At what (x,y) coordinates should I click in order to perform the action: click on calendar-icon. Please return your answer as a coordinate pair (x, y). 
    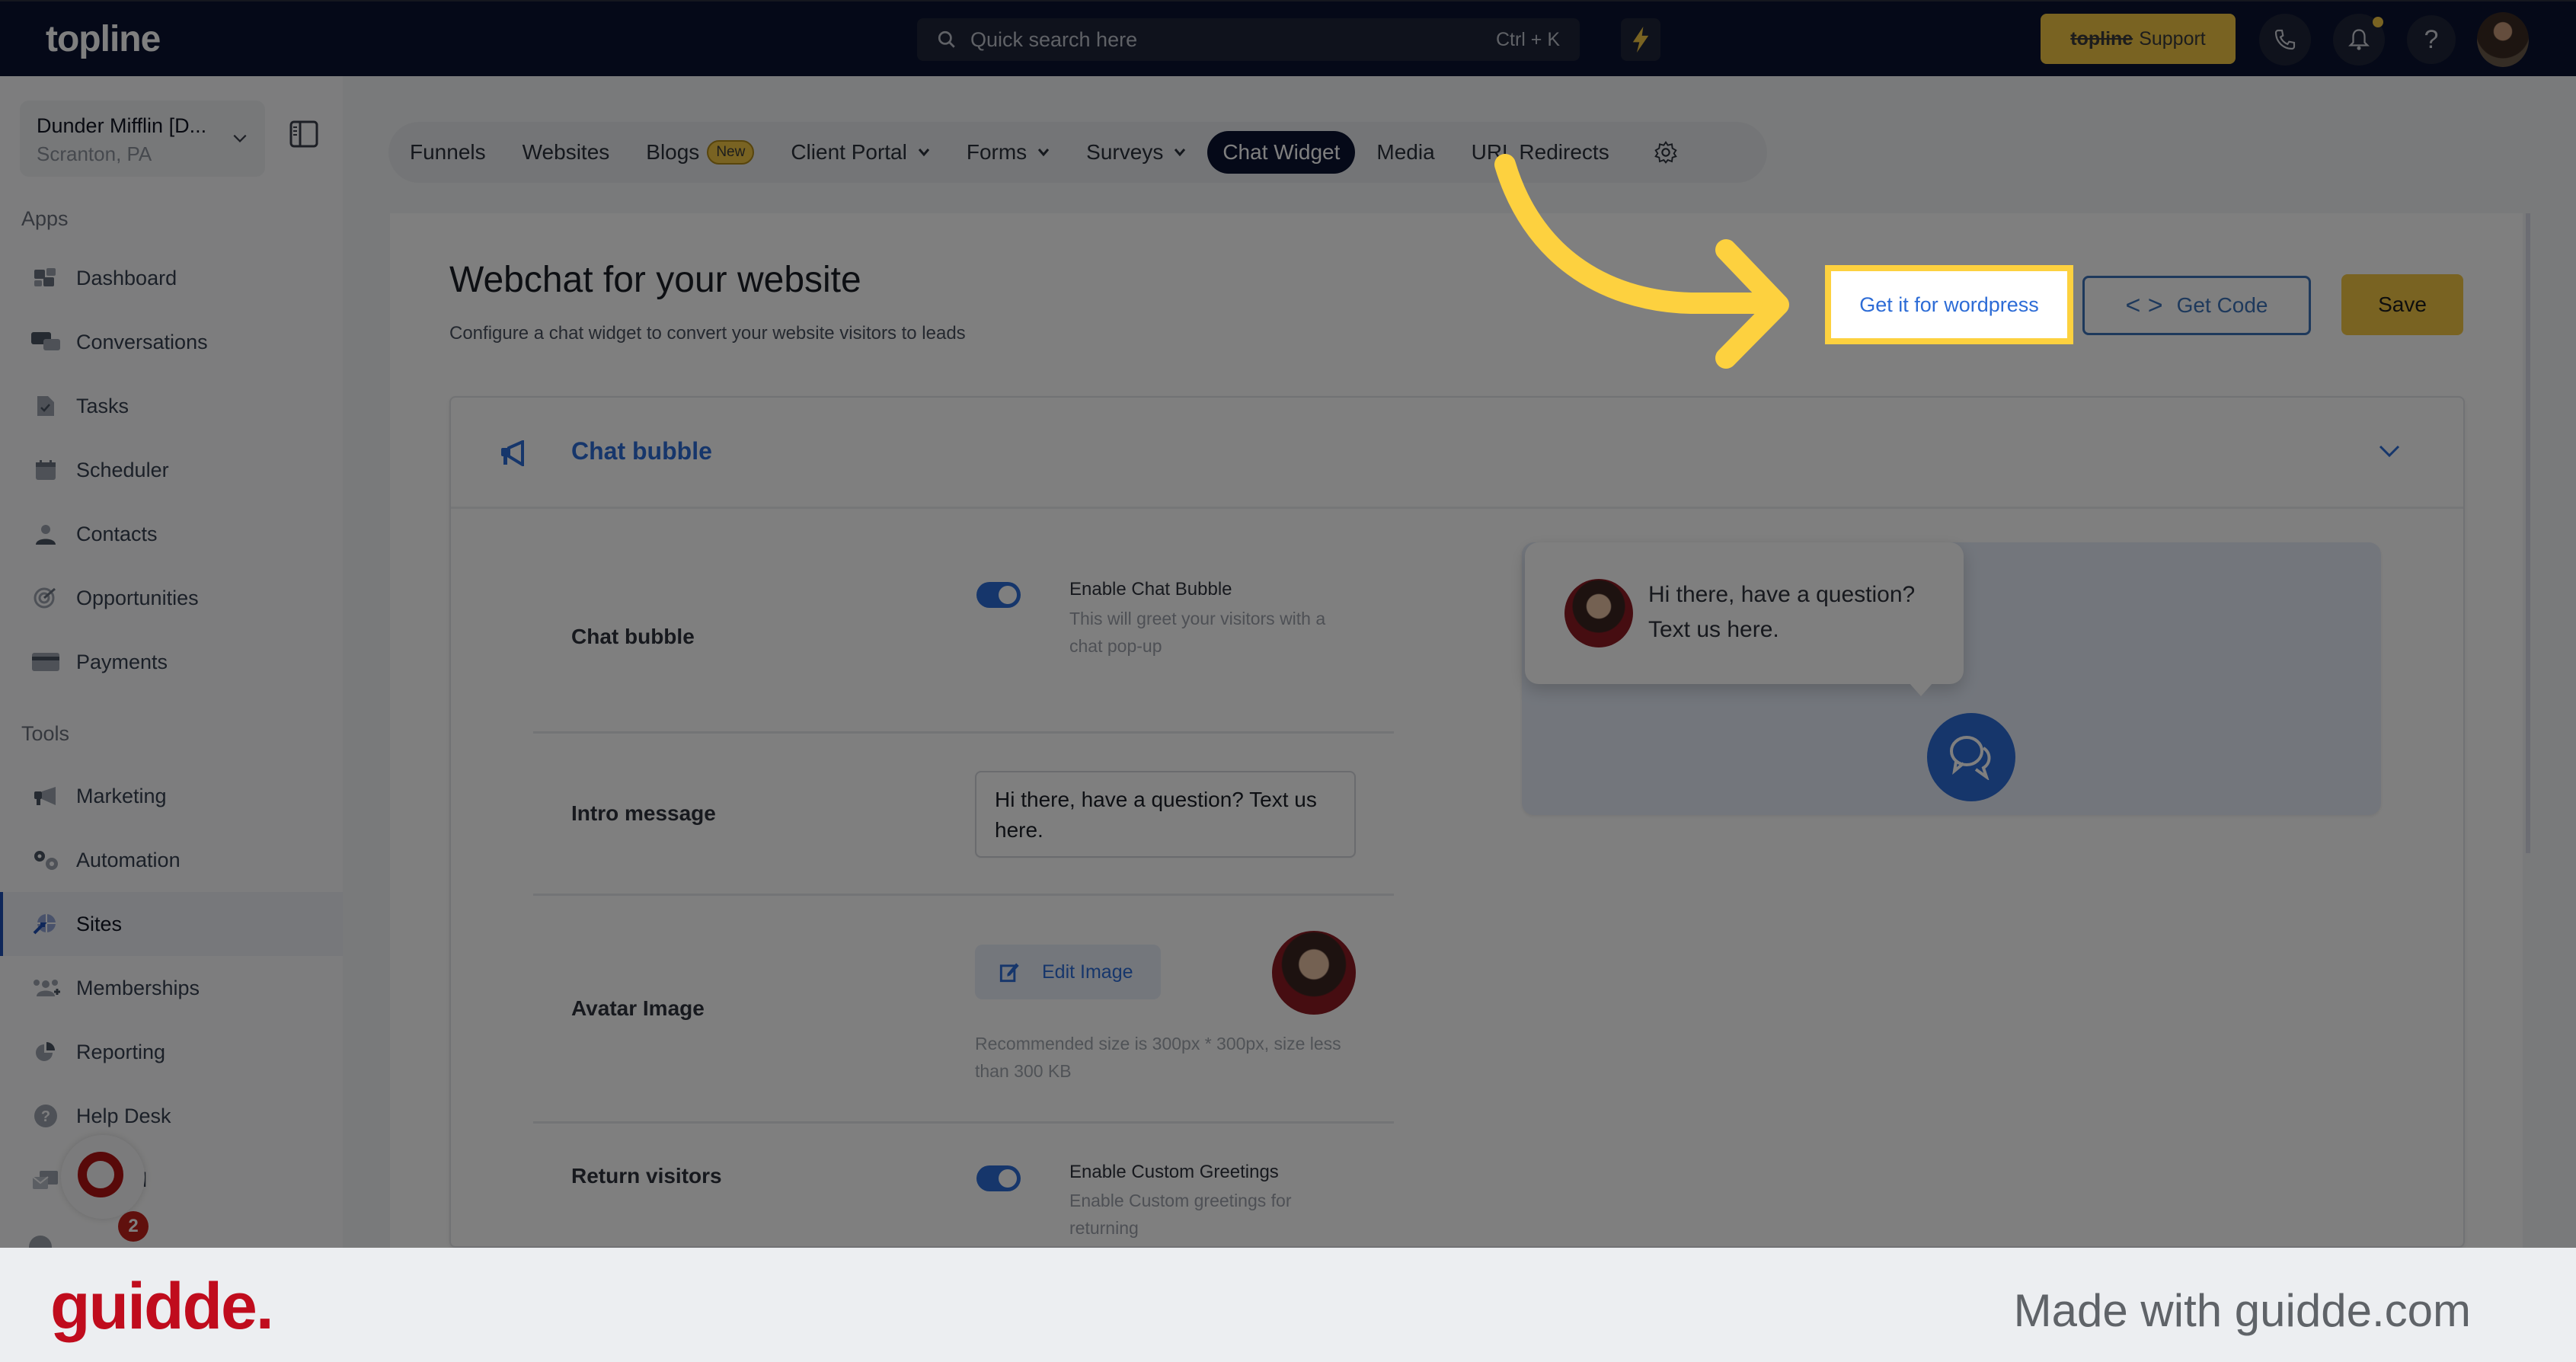
    Looking at the image, I should click on (45, 470).